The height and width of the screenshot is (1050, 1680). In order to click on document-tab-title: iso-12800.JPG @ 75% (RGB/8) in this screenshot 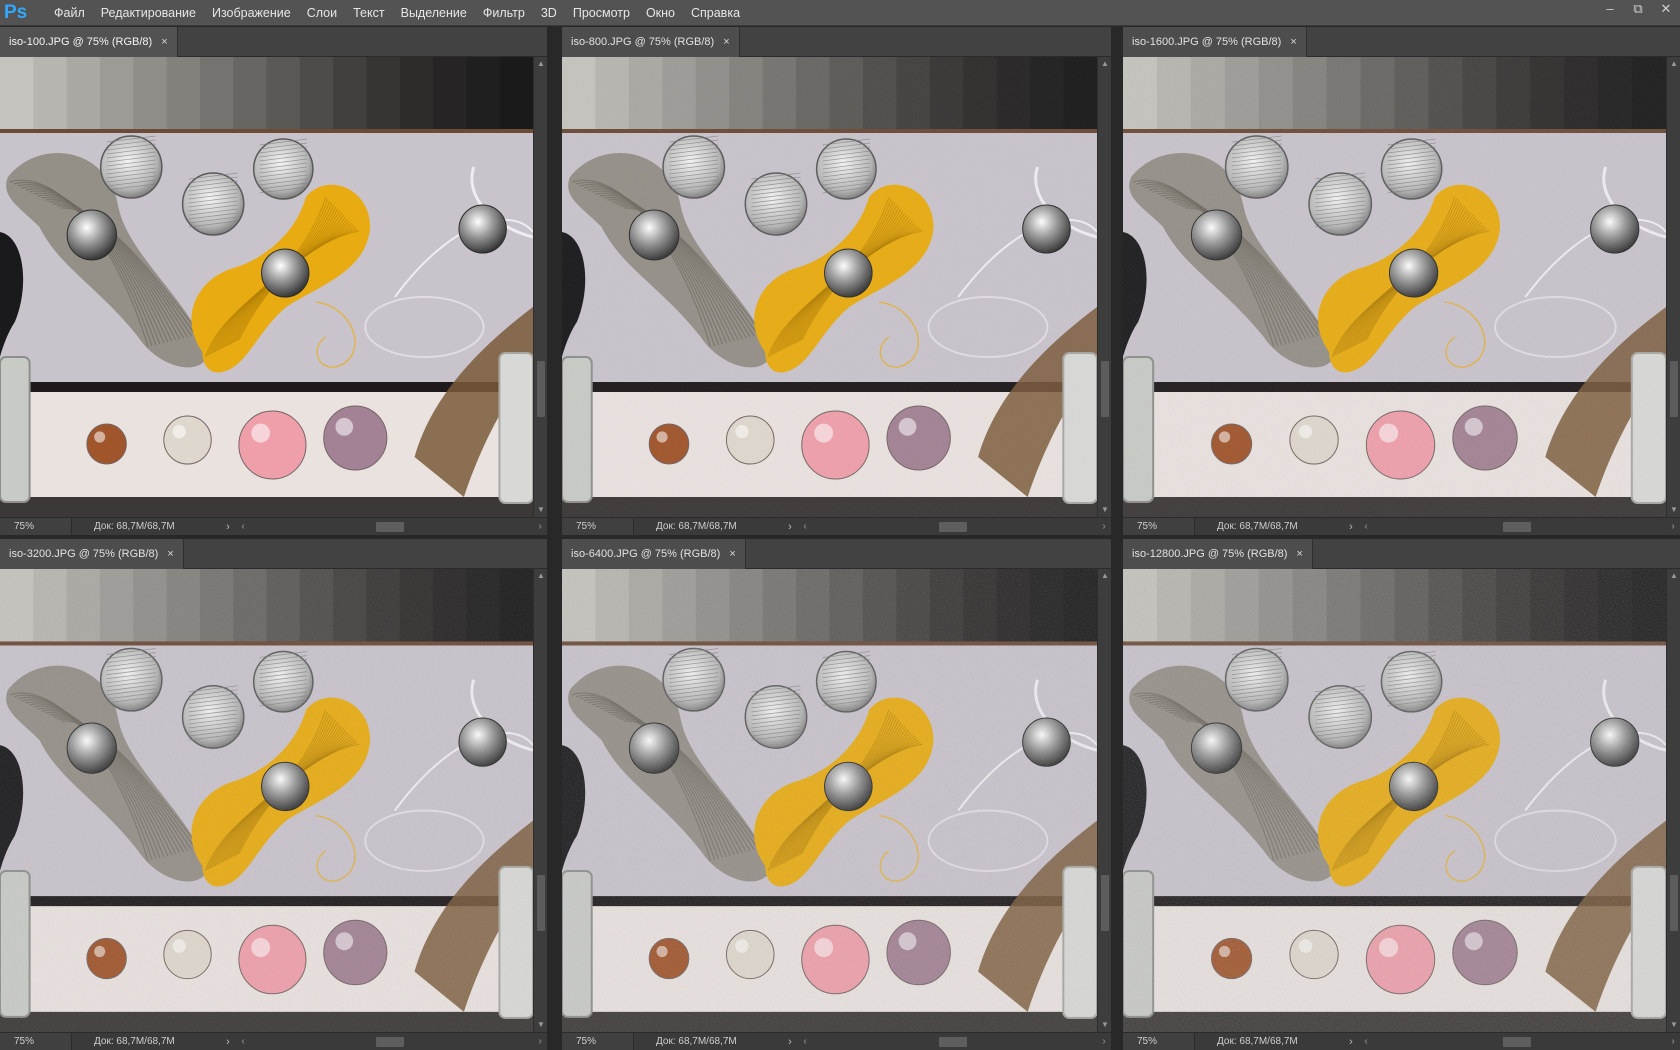, I will do `click(1210, 554)`.